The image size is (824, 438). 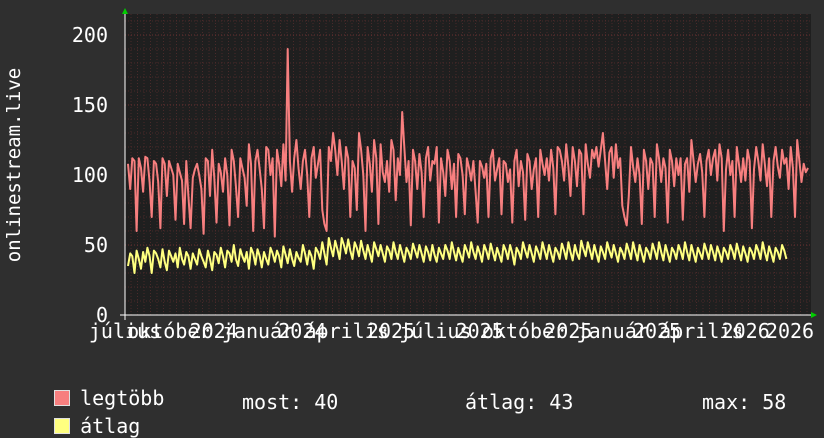 I want to click on stat-max: max: 58, so click(x=744, y=402).